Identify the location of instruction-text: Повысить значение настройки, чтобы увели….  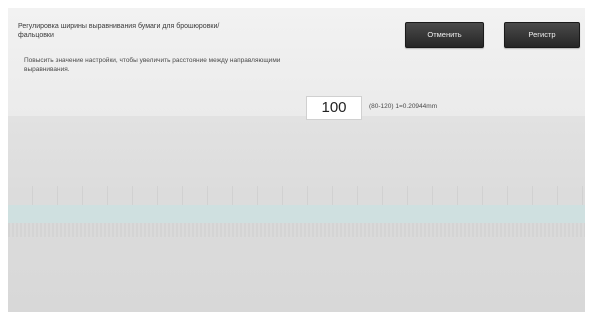
(152, 65).